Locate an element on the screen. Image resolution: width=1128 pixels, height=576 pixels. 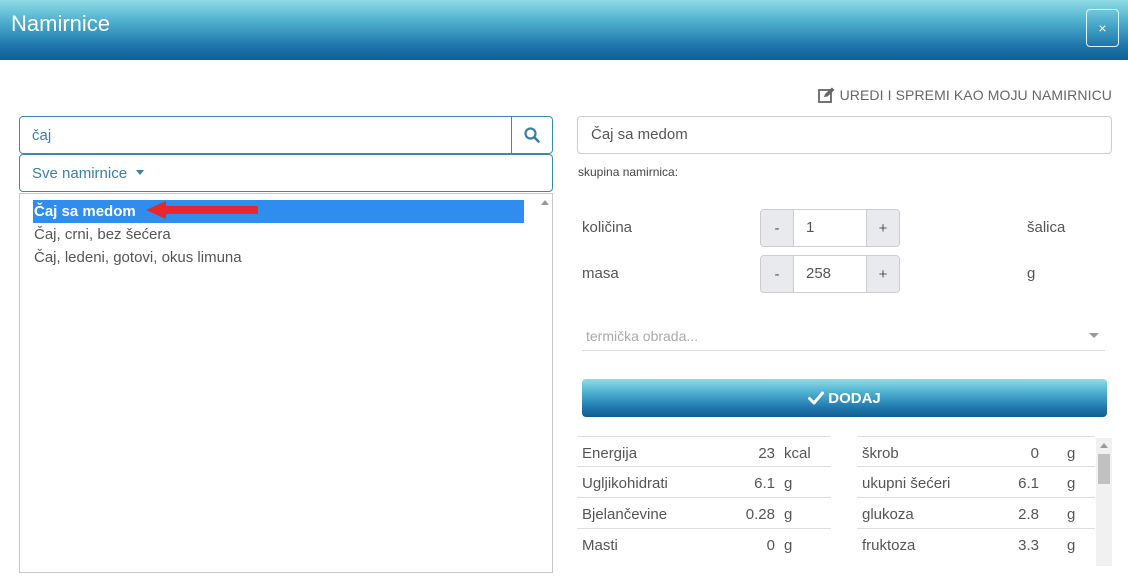
checkmark-icon is located at coordinates (816, 398).